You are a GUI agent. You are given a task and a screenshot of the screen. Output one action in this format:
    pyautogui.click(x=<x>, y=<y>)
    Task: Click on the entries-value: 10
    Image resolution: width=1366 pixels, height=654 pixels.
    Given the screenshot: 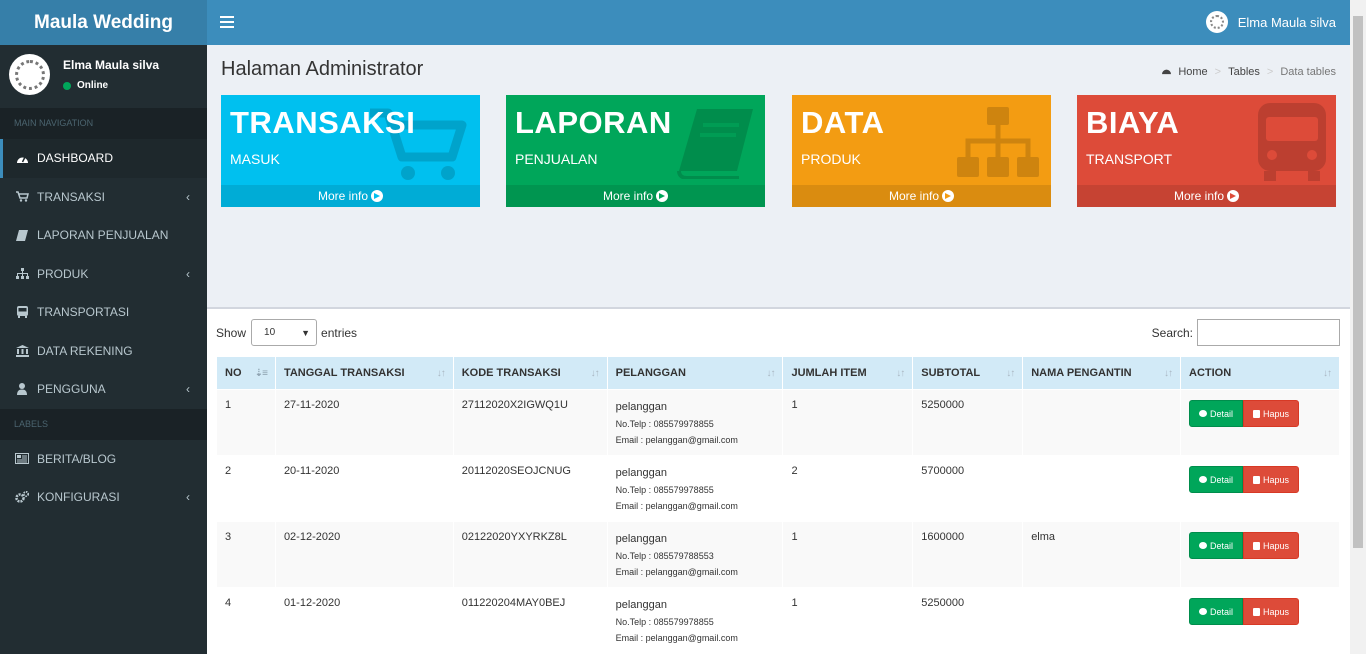 What is the action you would take?
    pyautogui.click(x=270, y=332)
    